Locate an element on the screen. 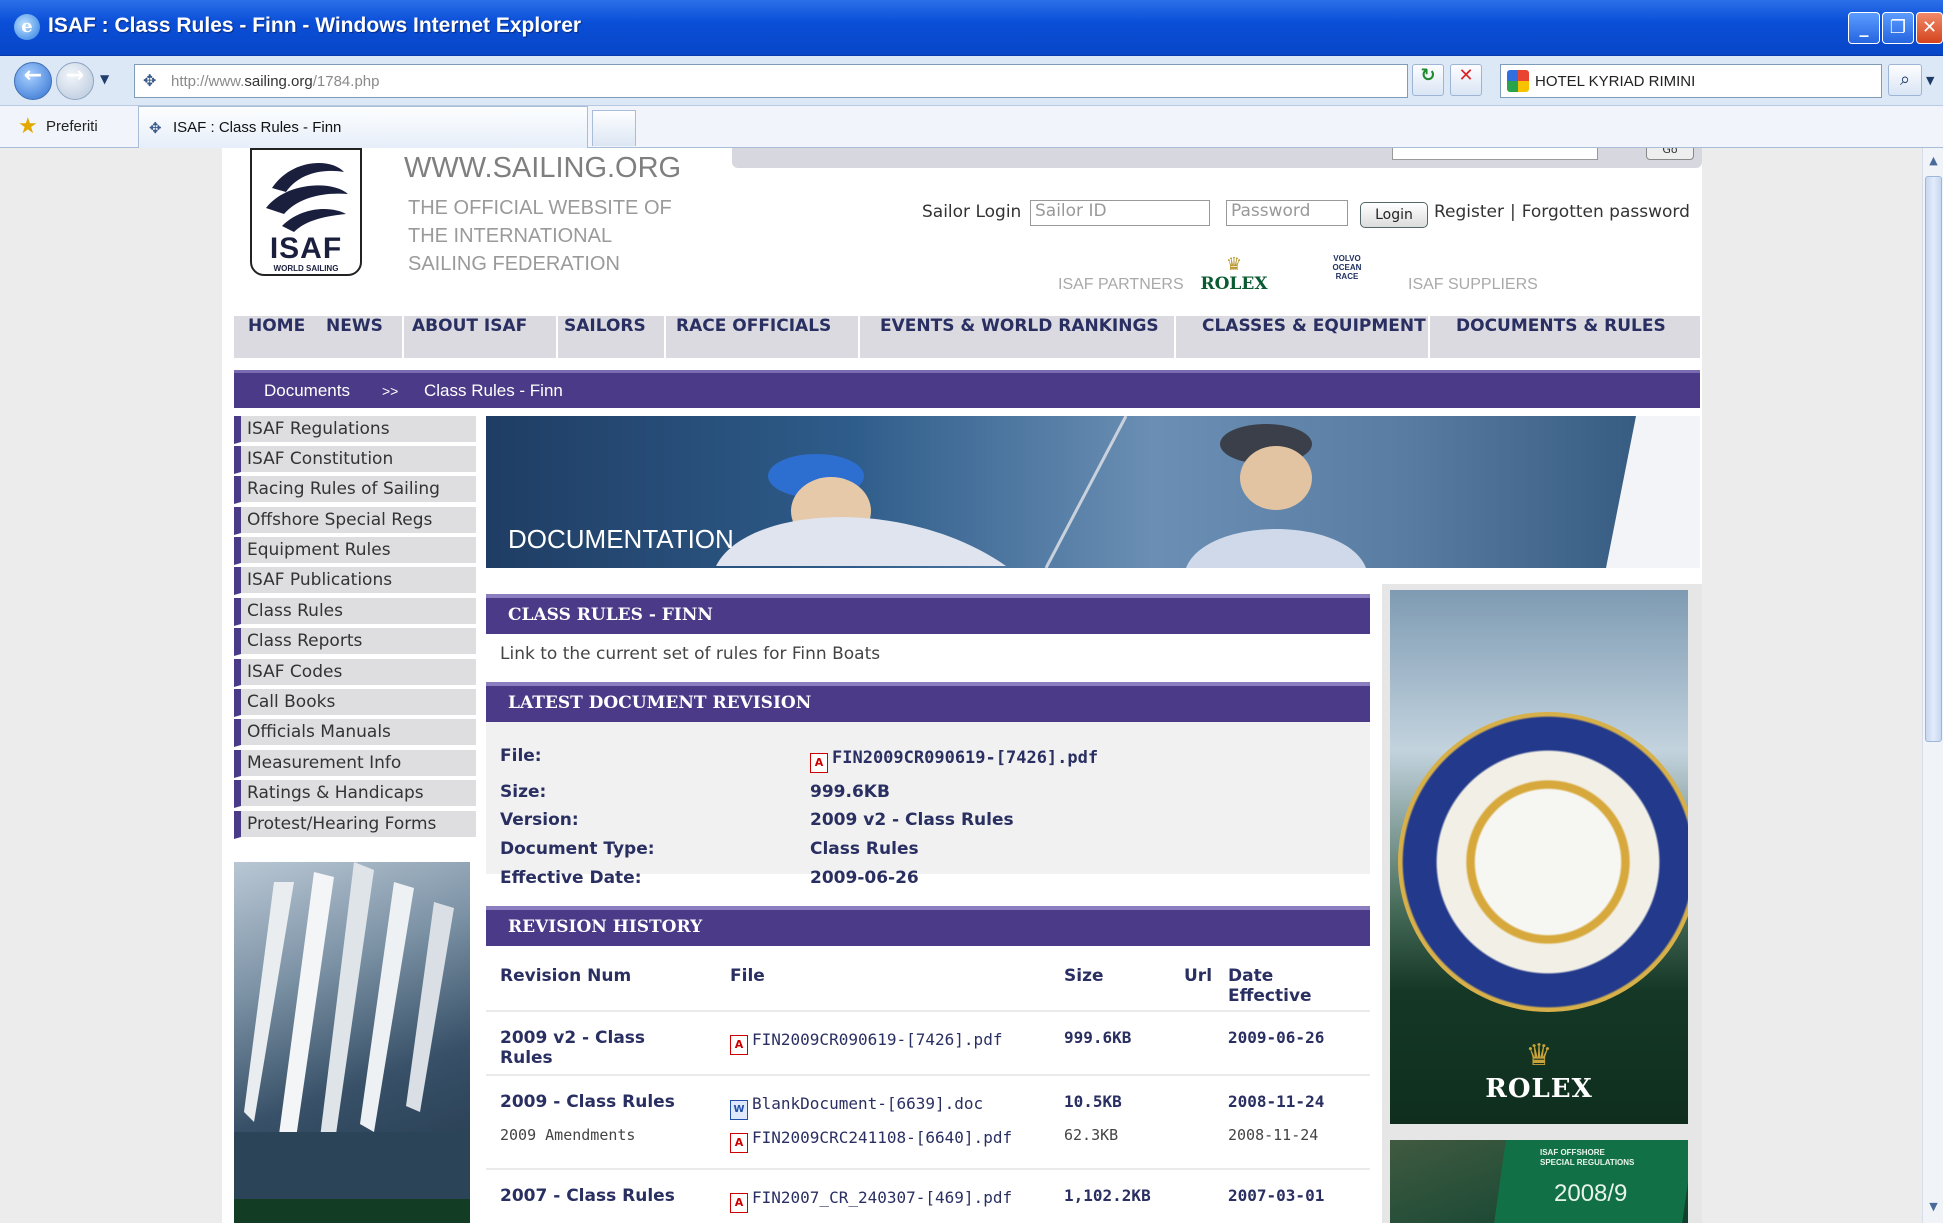 The height and width of the screenshot is (1223, 1943). nav-home: HOME is located at coordinates (276, 338).